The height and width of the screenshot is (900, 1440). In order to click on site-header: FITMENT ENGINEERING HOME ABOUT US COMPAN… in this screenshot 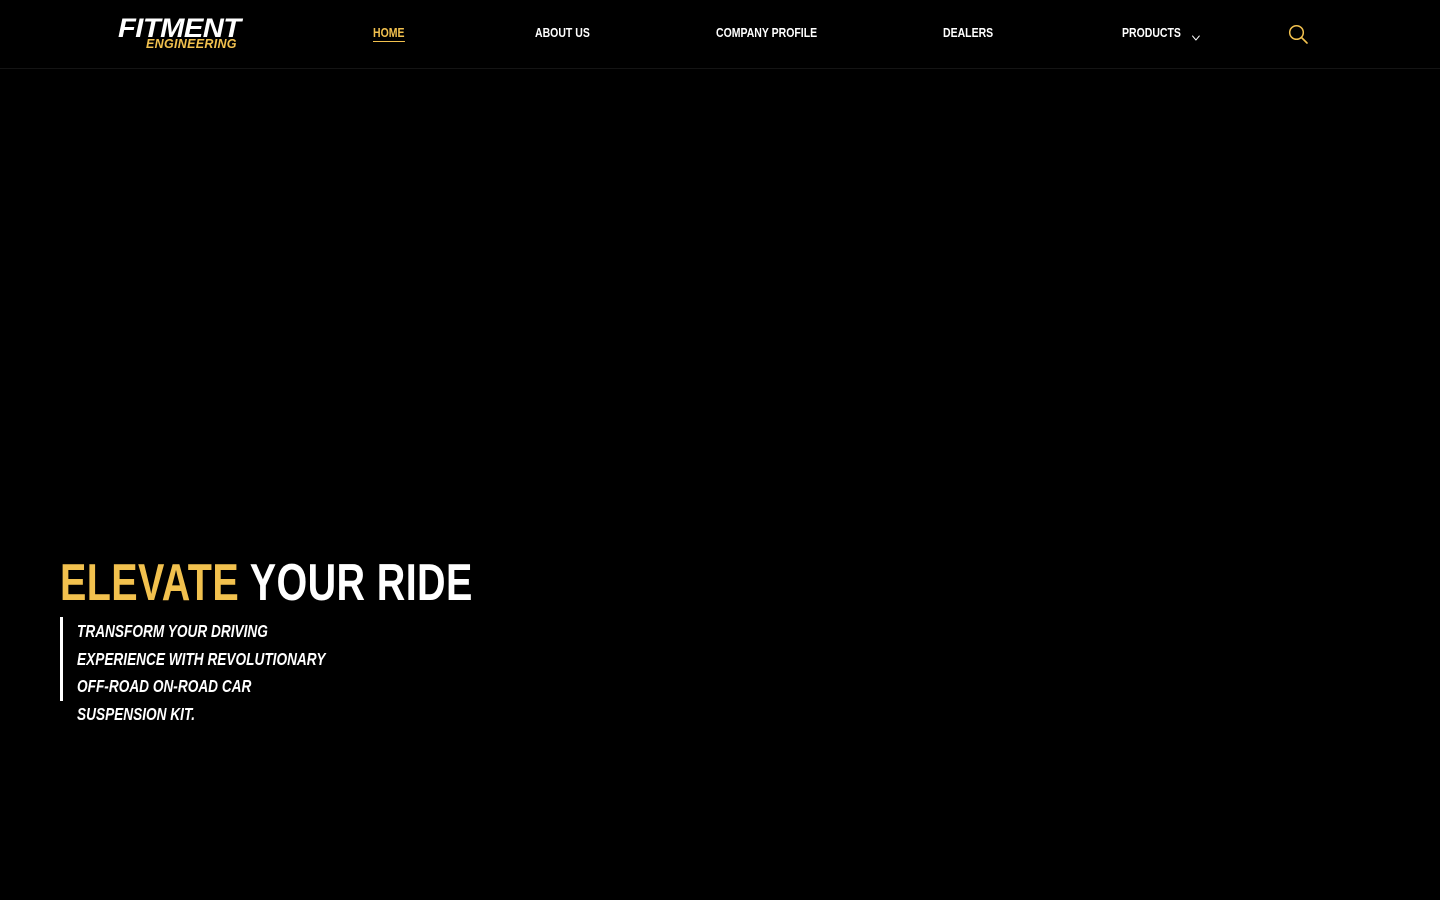, I will do `click(720, 34)`.